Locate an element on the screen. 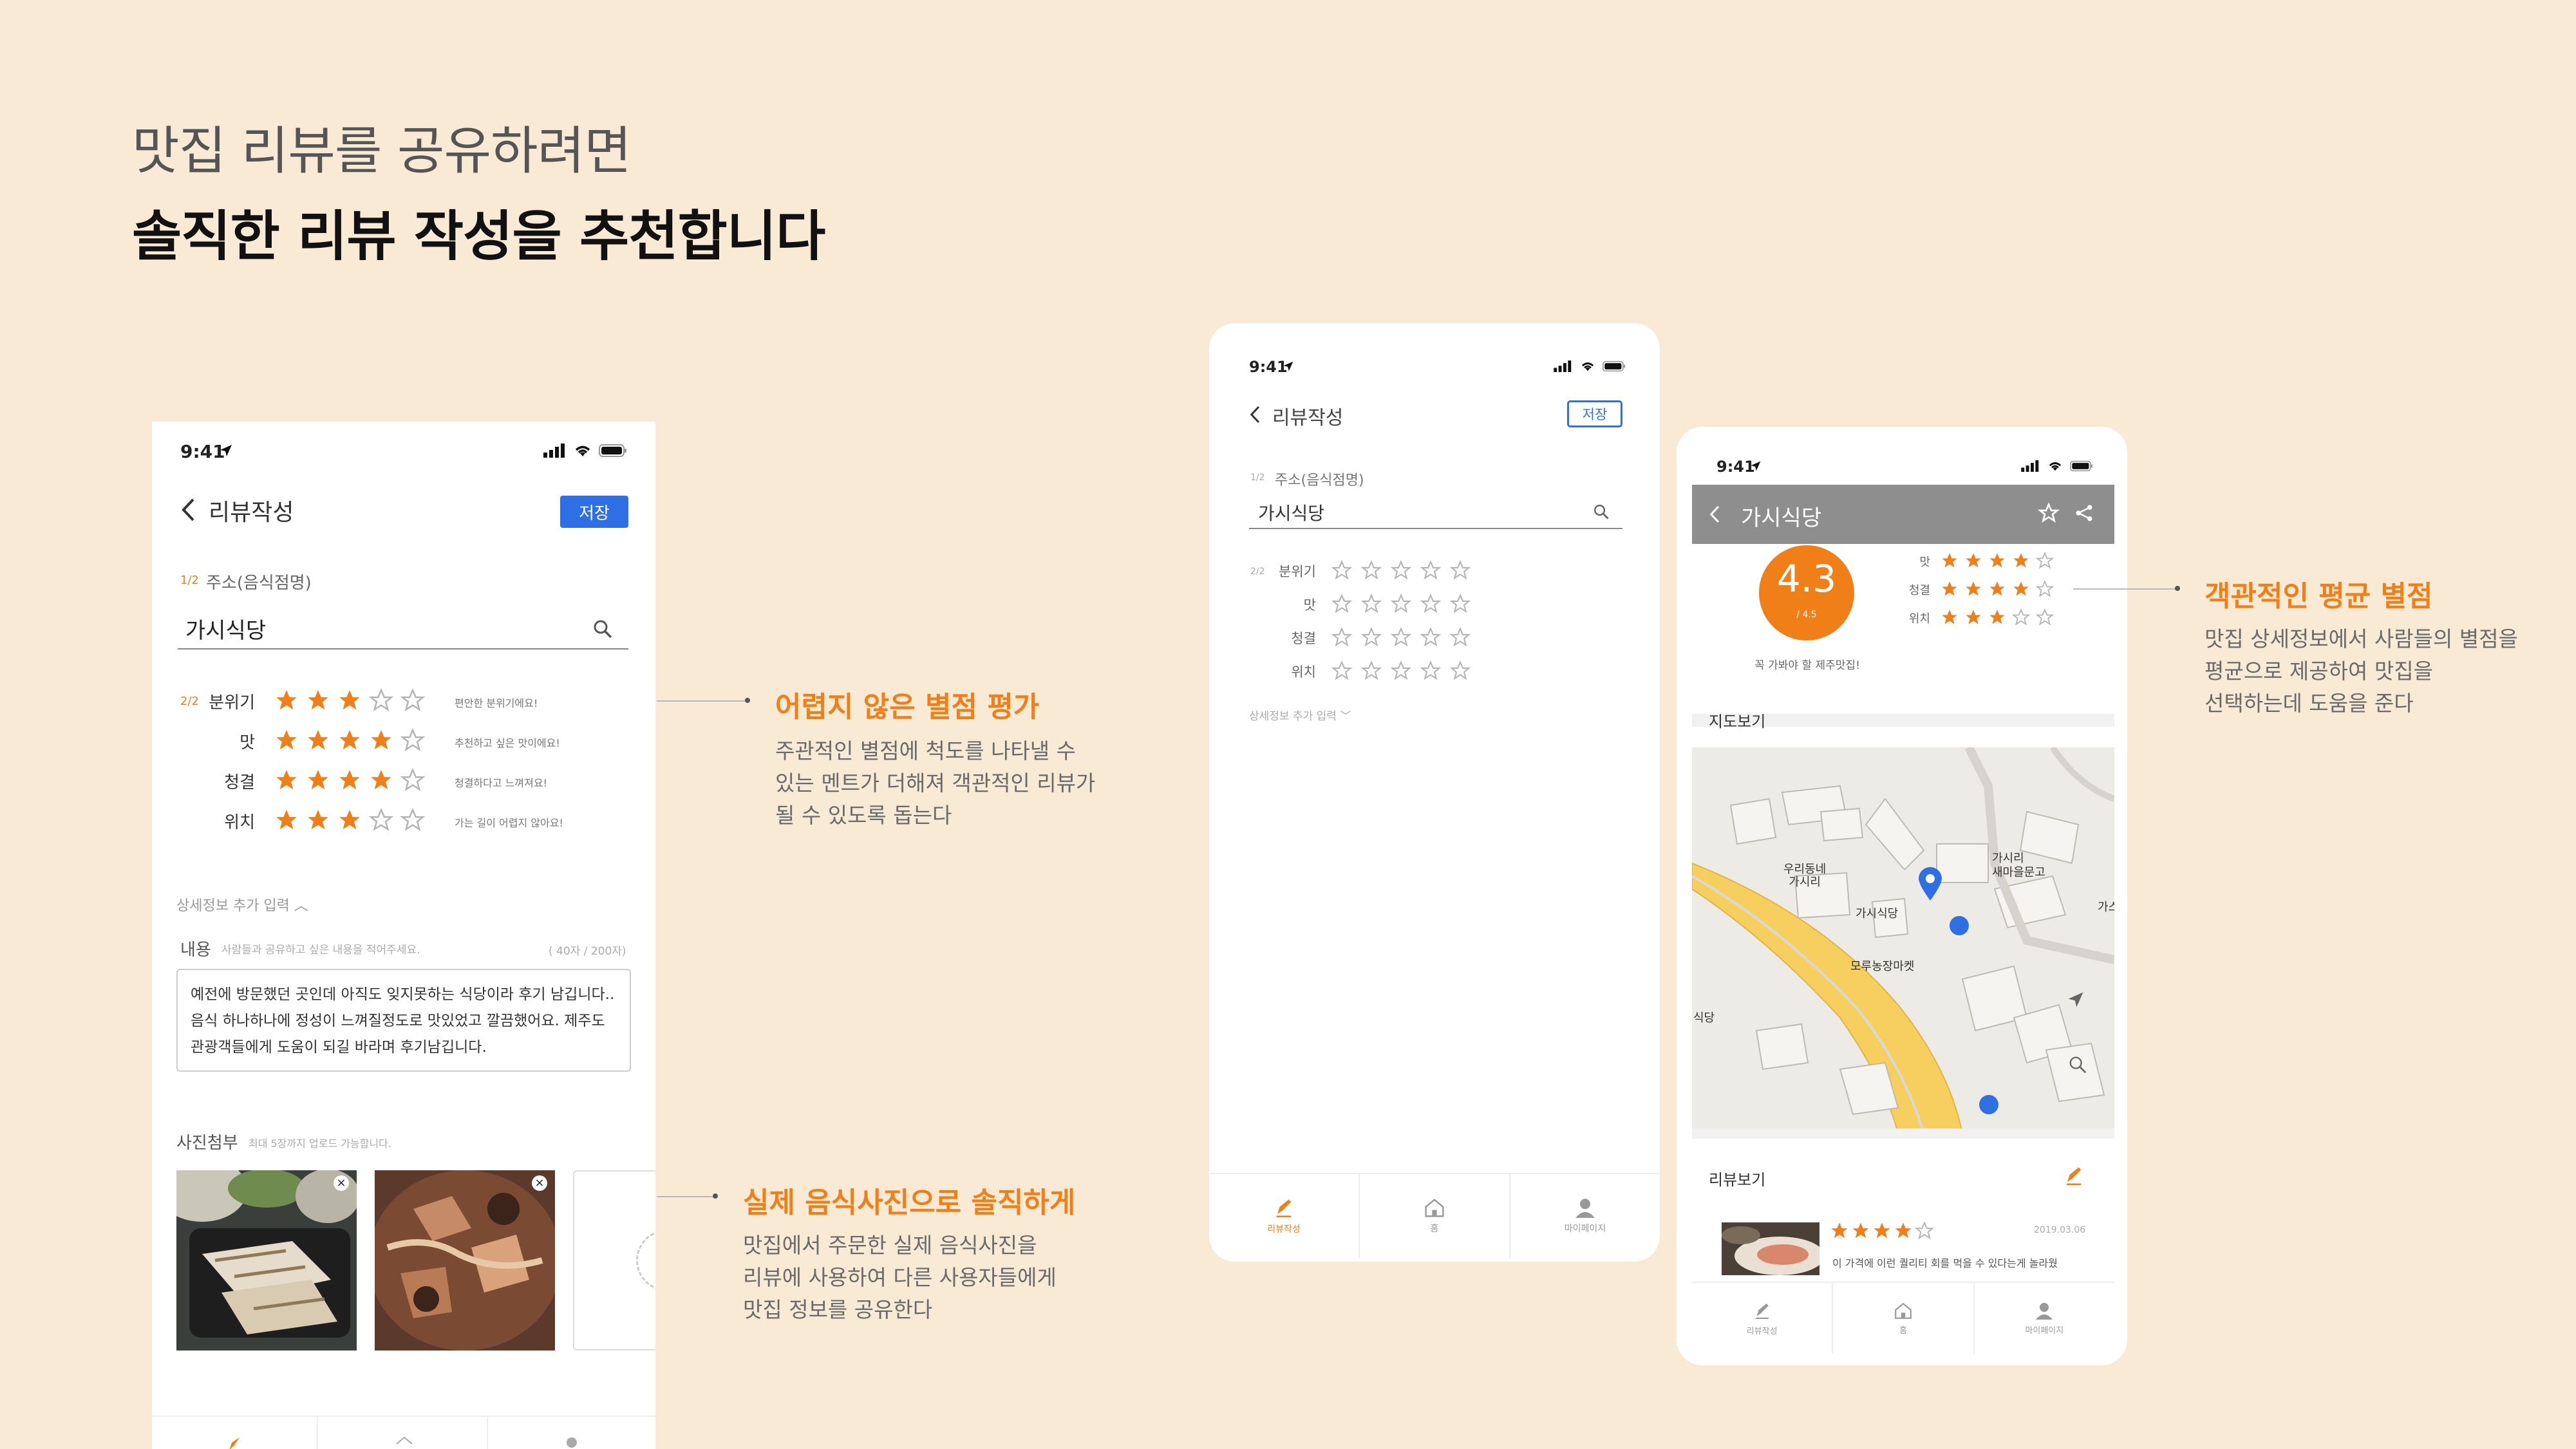 This screenshot has height=1449, width=2576. map-label-gasi: 가스 is located at coordinates (2106, 907).